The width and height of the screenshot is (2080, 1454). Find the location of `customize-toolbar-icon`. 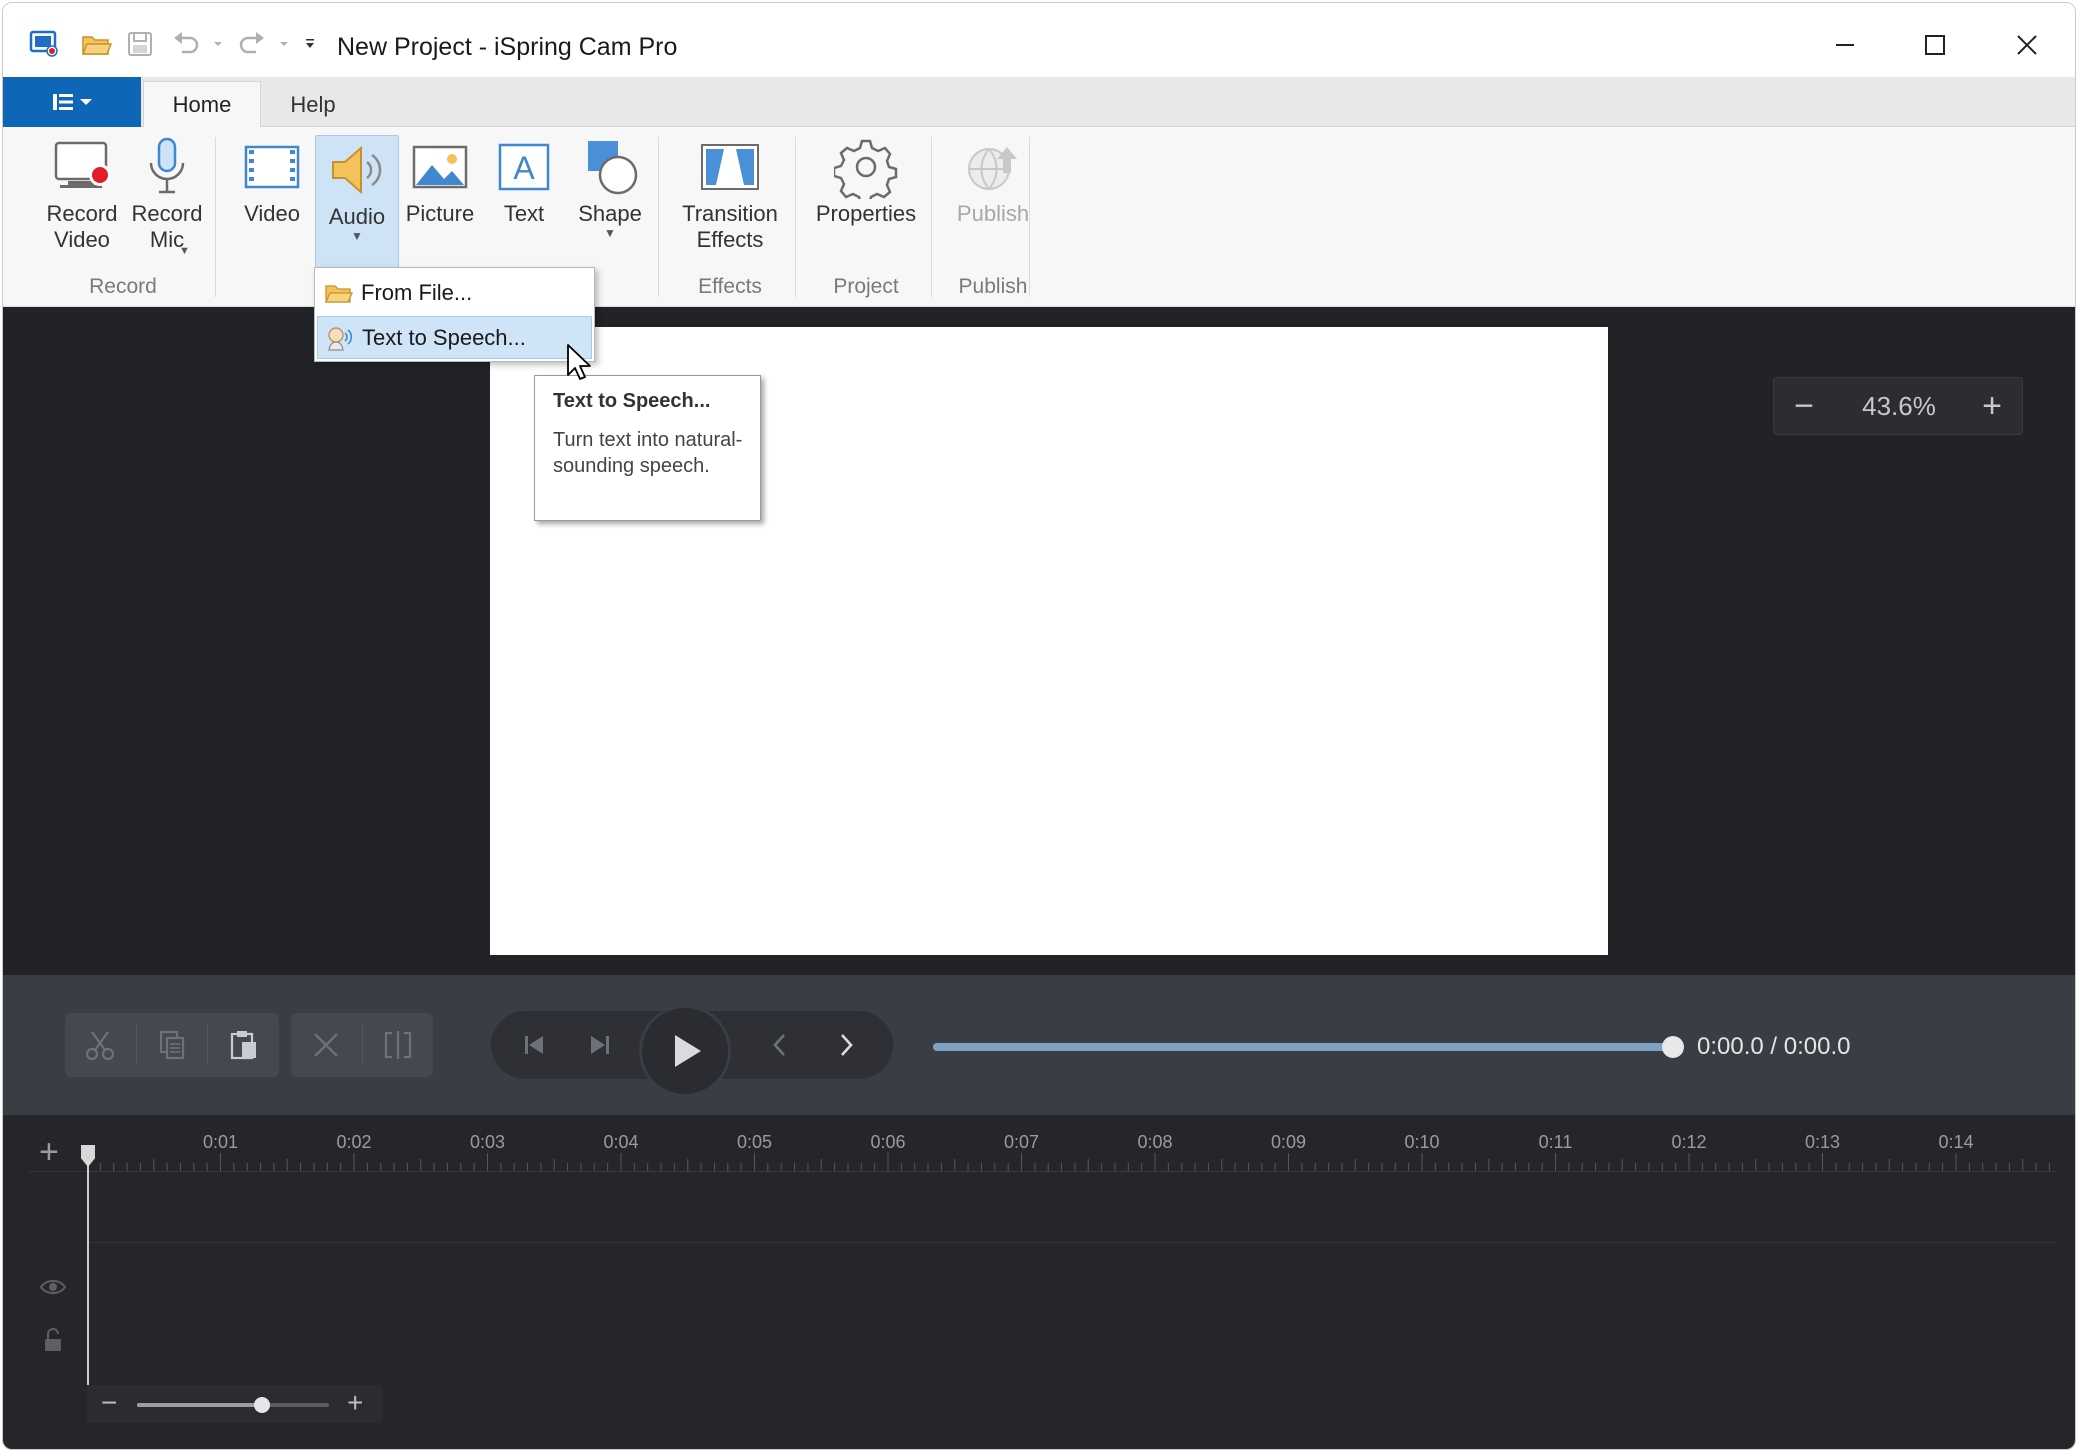

customize-toolbar-icon is located at coordinates (310, 44).